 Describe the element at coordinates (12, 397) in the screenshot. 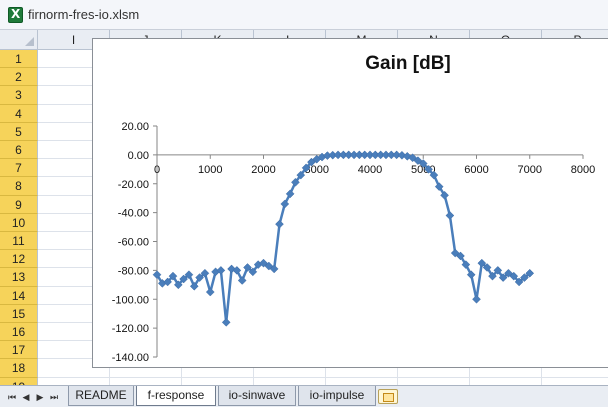

I see `first-sheet-icon: ⏮` at that location.